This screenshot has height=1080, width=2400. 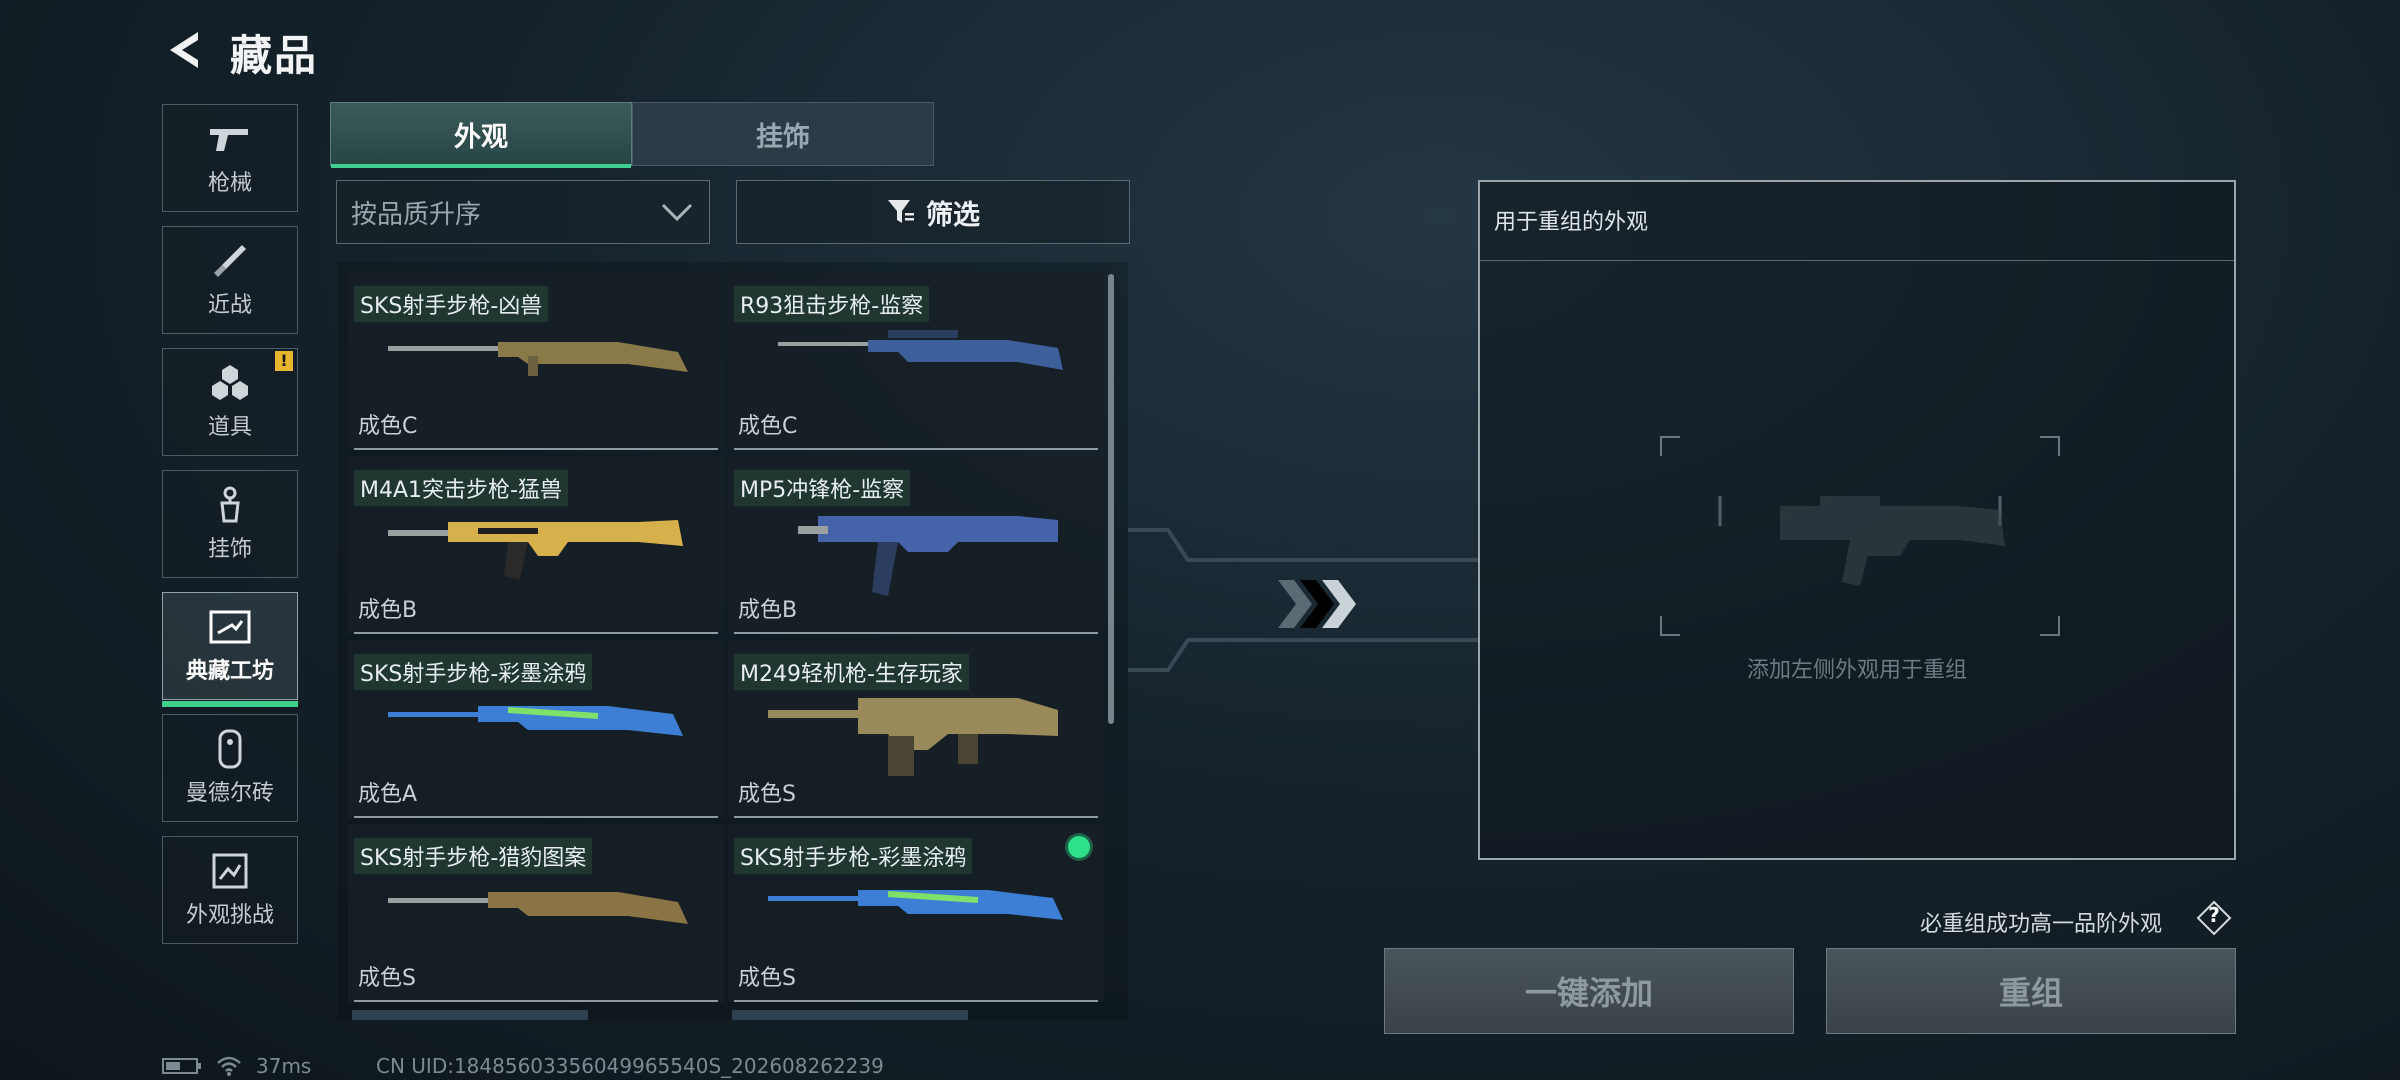 I want to click on chevron-down-icon, so click(x=677, y=212).